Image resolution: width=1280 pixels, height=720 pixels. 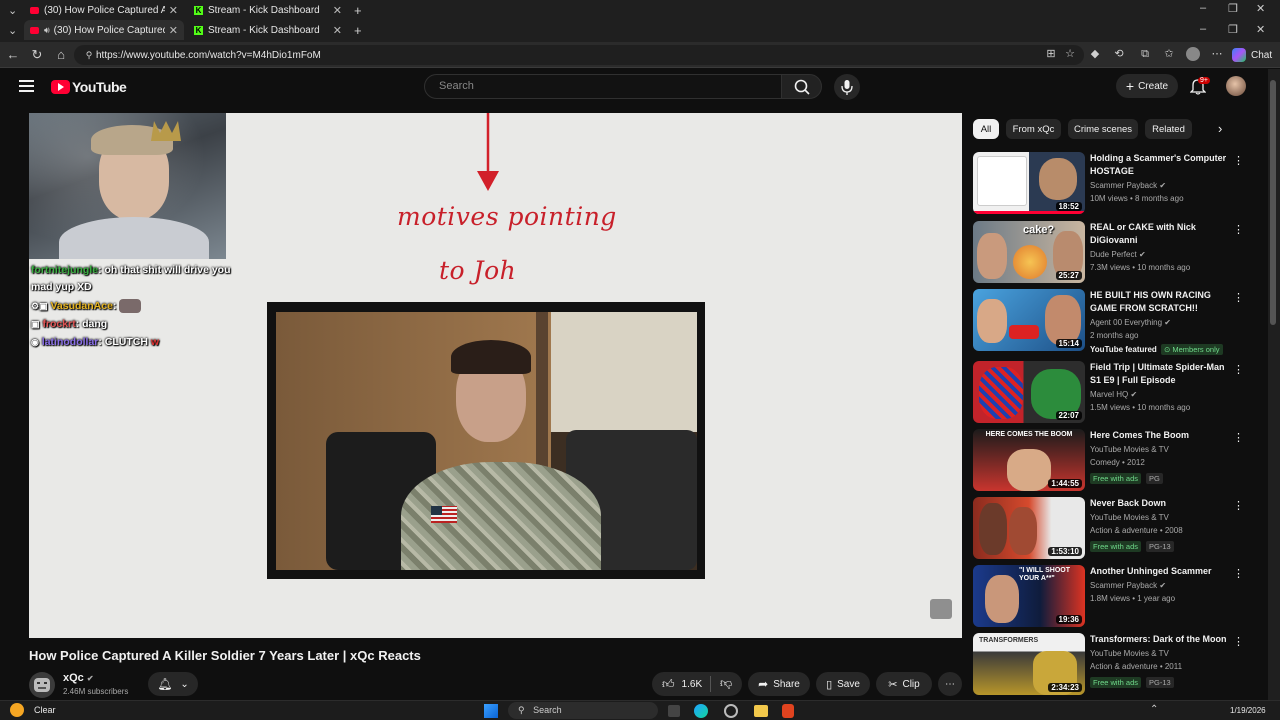 What do you see at coordinates (1029, 596) in the screenshot?
I see `video-thumbnail: "I WILL SHOOT YOUR A**" 19:36` at bounding box center [1029, 596].